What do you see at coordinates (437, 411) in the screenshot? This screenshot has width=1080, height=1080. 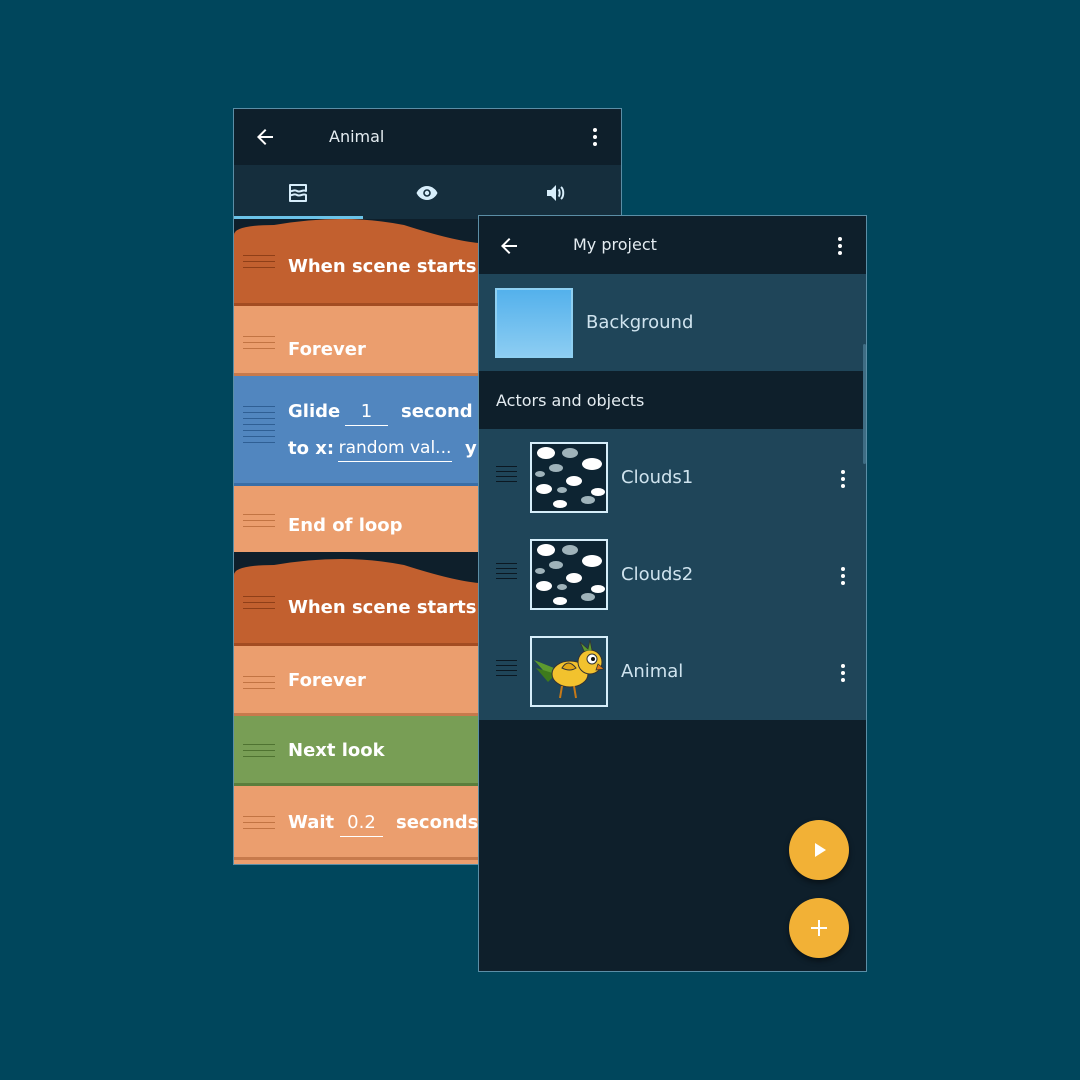 I see `brick-unit-label: second` at bounding box center [437, 411].